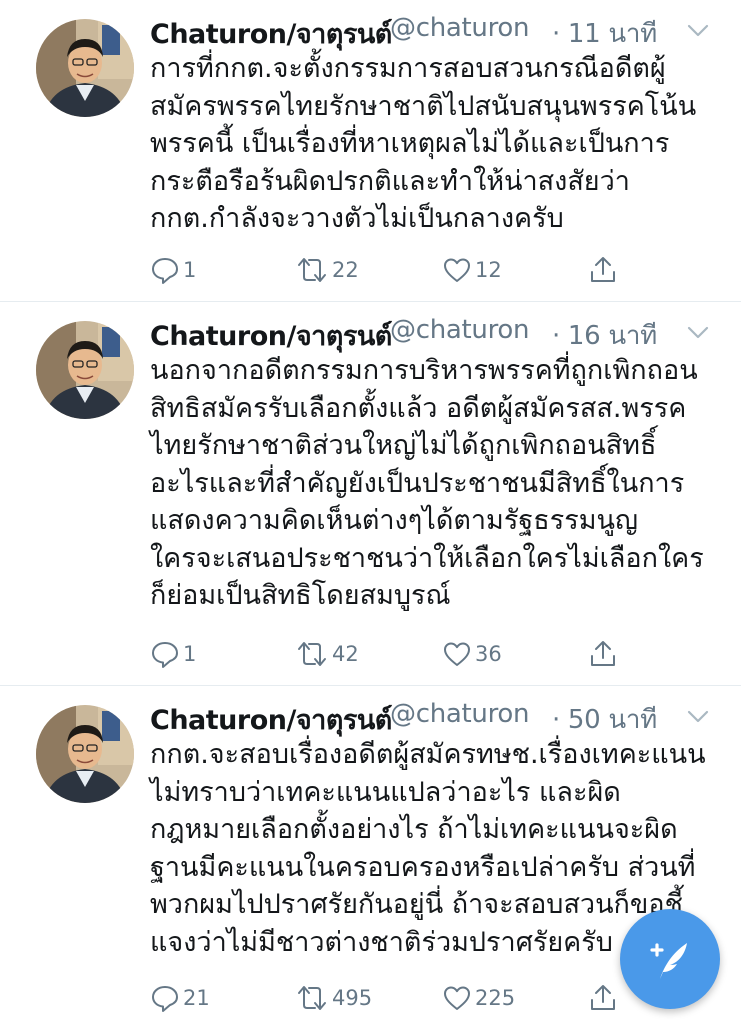  I want to click on like-count: 225, so click(495, 998).